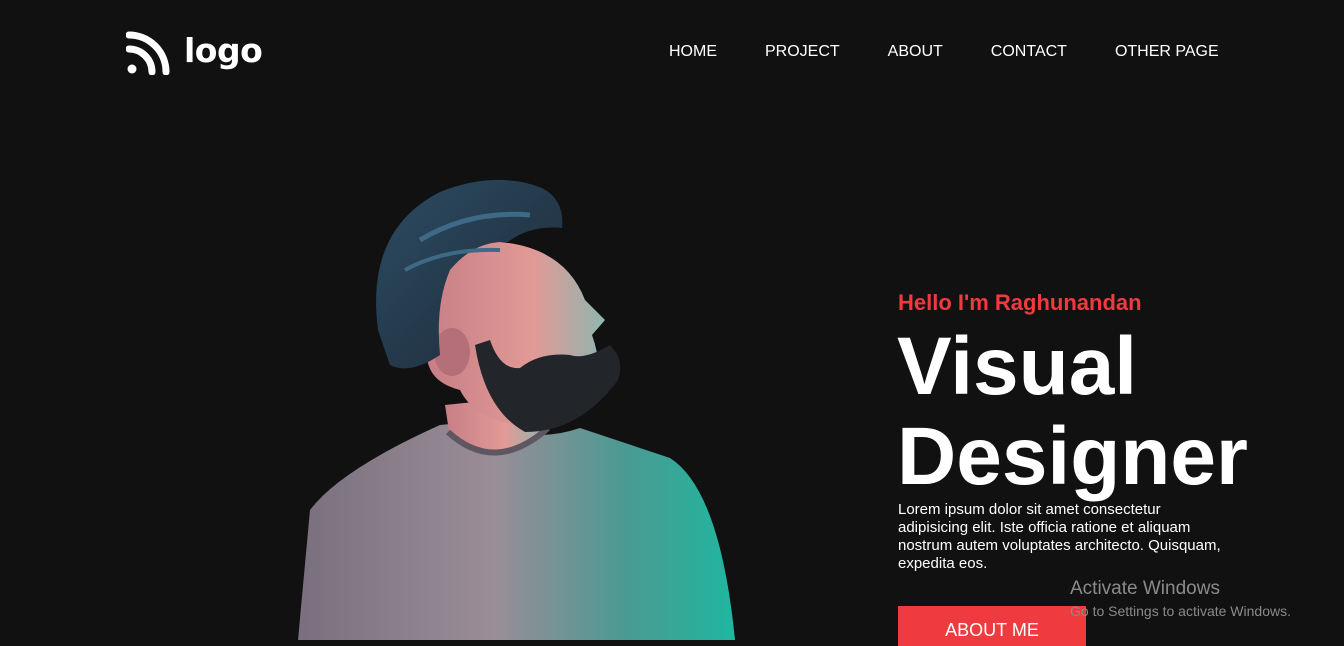 This screenshot has height=646, width=1344. Describe the element at coordinates (1017, 366) in the screenshot. I see `hero-title-line-1: Visual` at that location.